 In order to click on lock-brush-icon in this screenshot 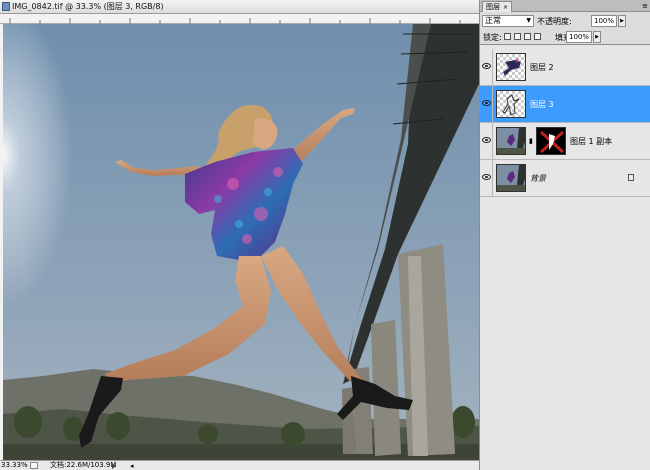, I will do `click(517, 36)`.